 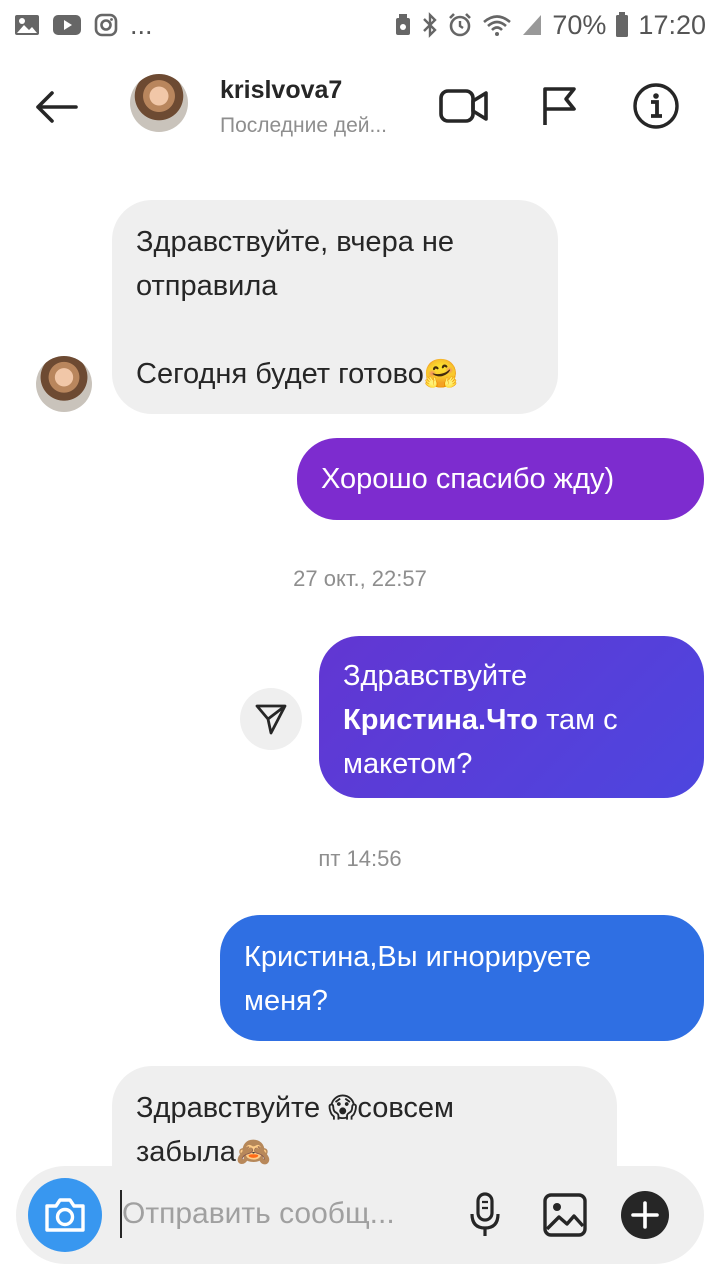 I want to click on message-timestamp: 27 окт., 22:57, so click(x=360, y=578).